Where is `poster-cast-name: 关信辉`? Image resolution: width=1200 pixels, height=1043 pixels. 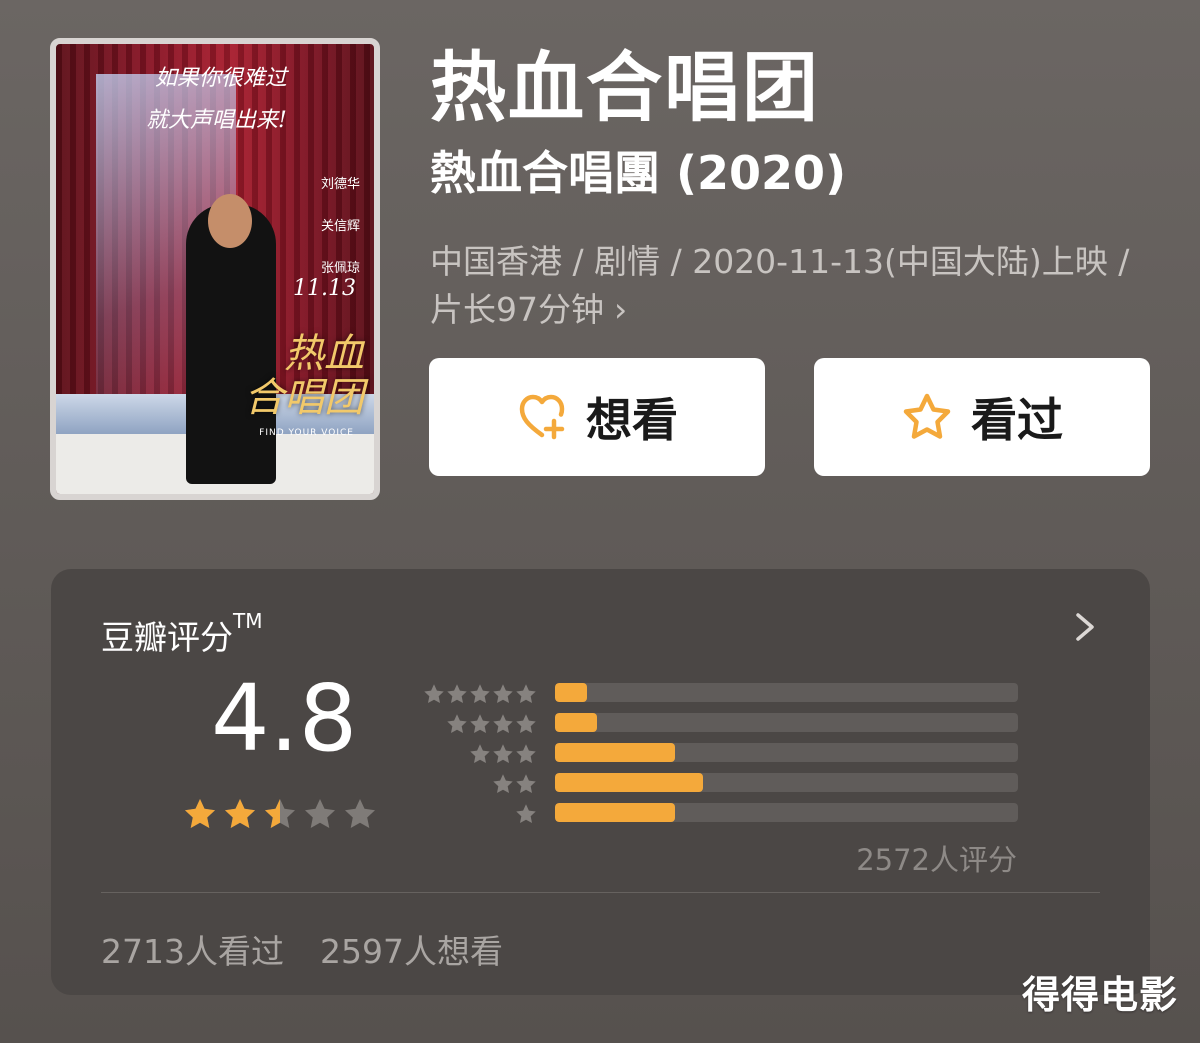 poster-cast-name: 关信辉 is located at coordinates (340, 226).